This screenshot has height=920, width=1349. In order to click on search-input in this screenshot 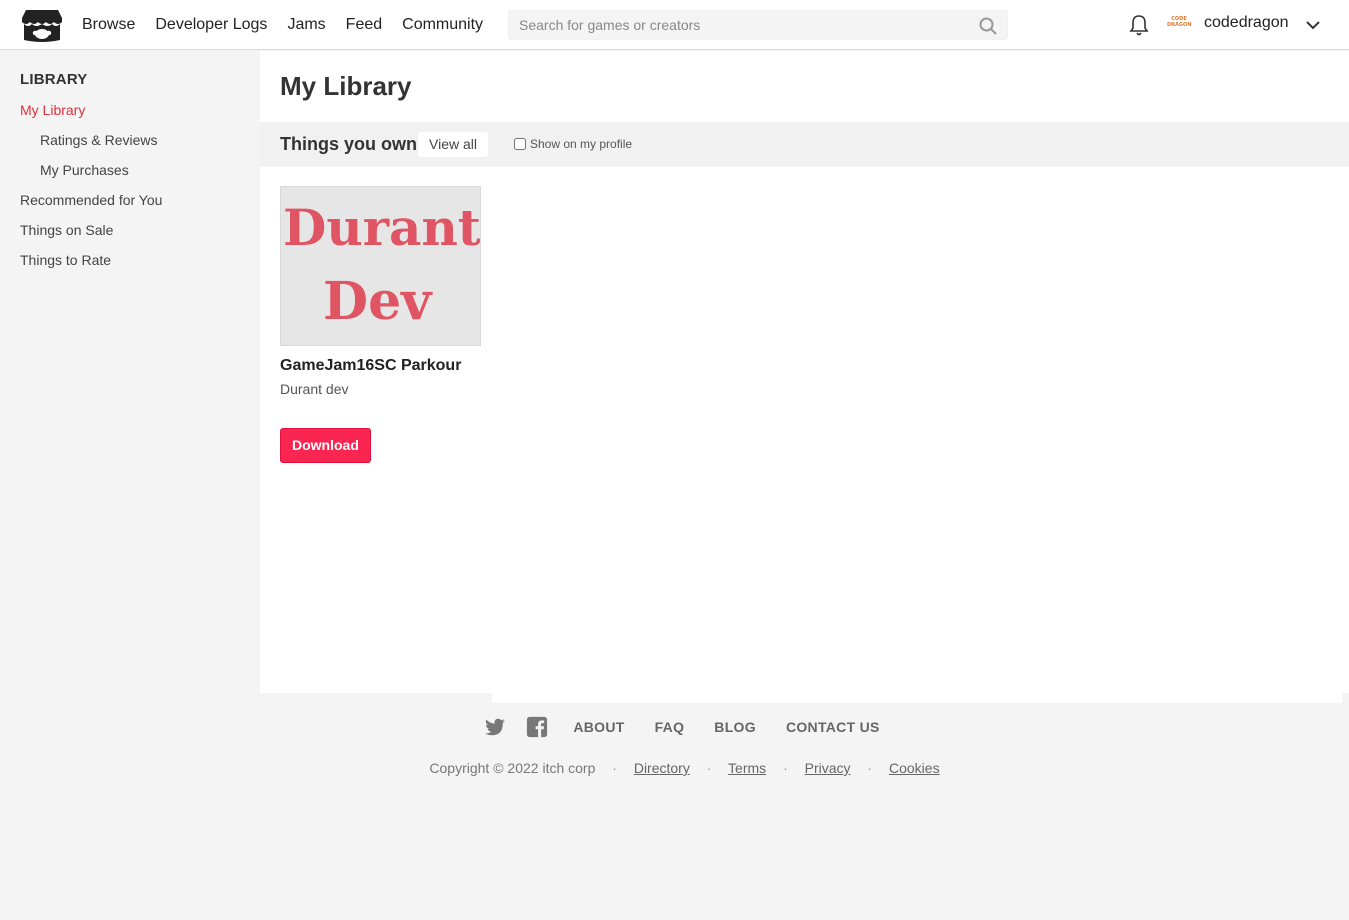, I will do `click(758, 25)`.